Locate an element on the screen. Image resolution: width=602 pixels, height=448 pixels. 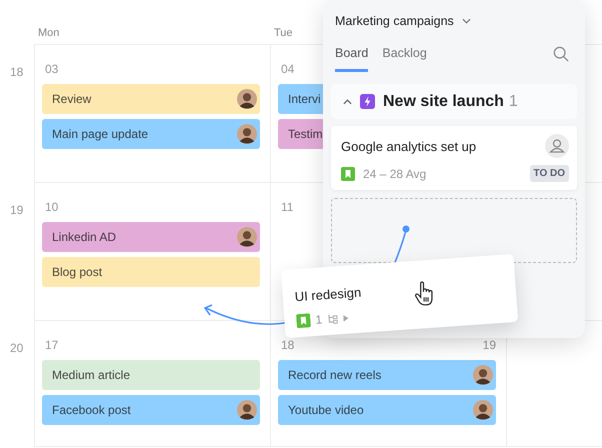
week-number: 20 is located at coordinates (17, 348).